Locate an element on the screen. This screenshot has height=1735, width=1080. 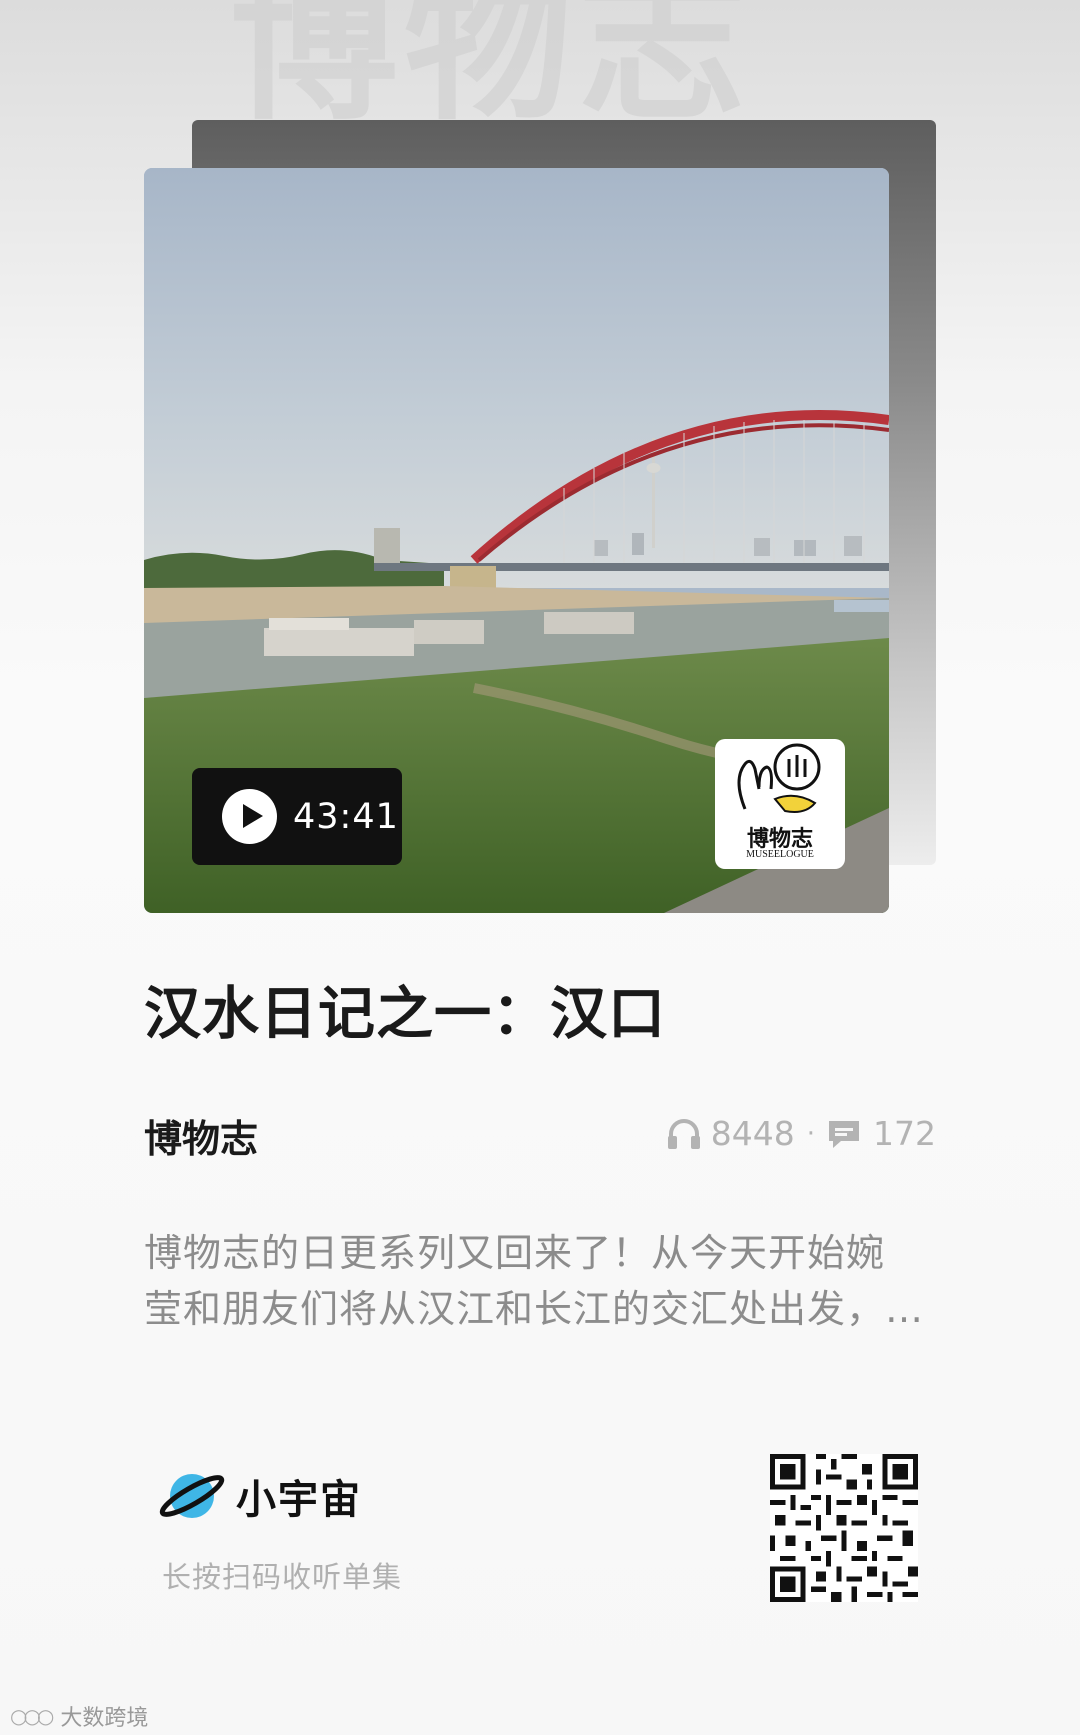
episode-title: 汉水日记之一：汉口 is located at coordinates (405, 1014).